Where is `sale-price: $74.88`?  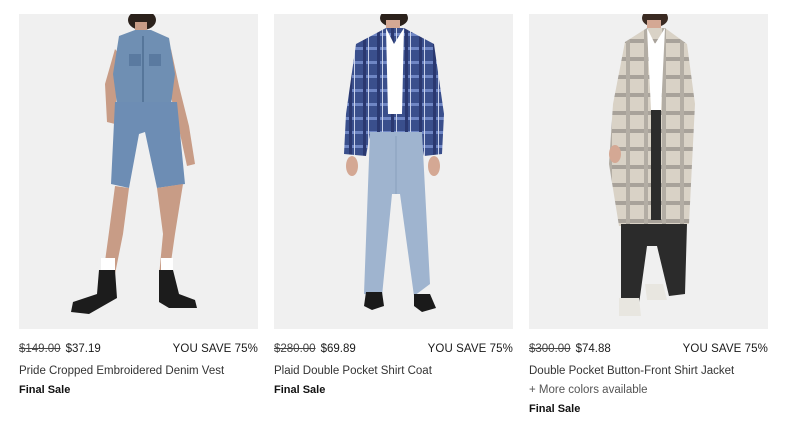 sale-price: $74.88 is located at coordinates (593, 349).